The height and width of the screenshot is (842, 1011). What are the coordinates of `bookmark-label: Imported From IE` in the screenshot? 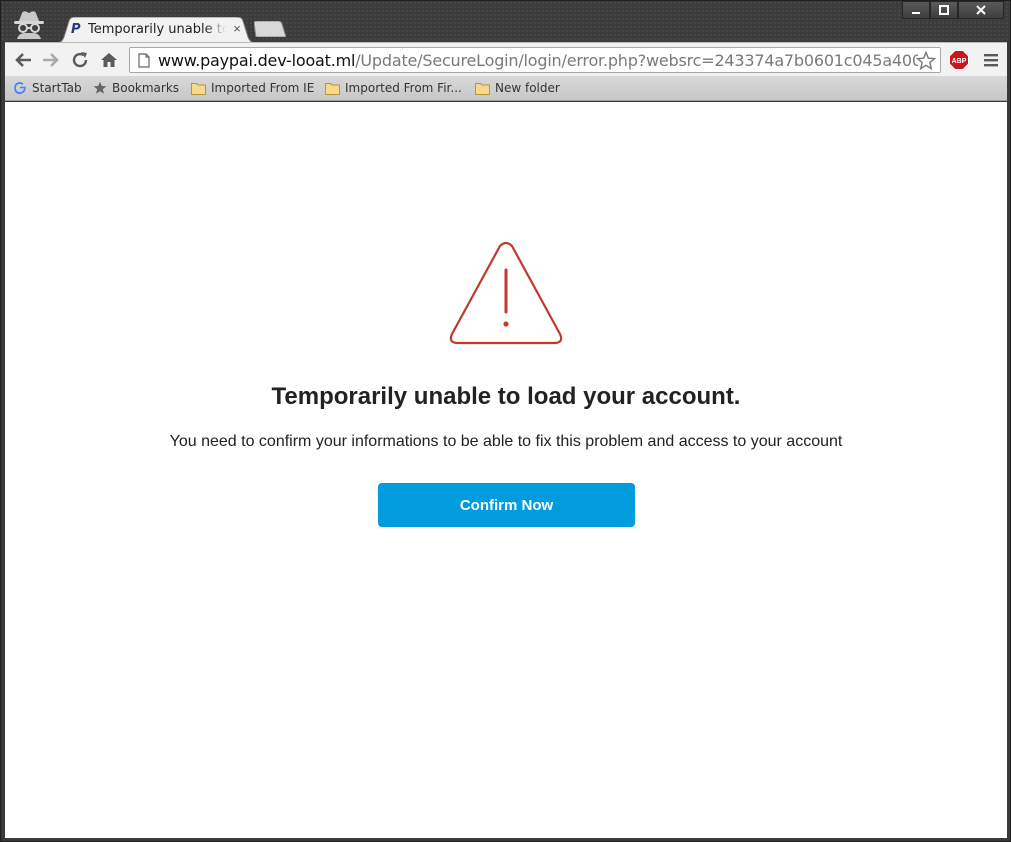 It's located at (263, 88).